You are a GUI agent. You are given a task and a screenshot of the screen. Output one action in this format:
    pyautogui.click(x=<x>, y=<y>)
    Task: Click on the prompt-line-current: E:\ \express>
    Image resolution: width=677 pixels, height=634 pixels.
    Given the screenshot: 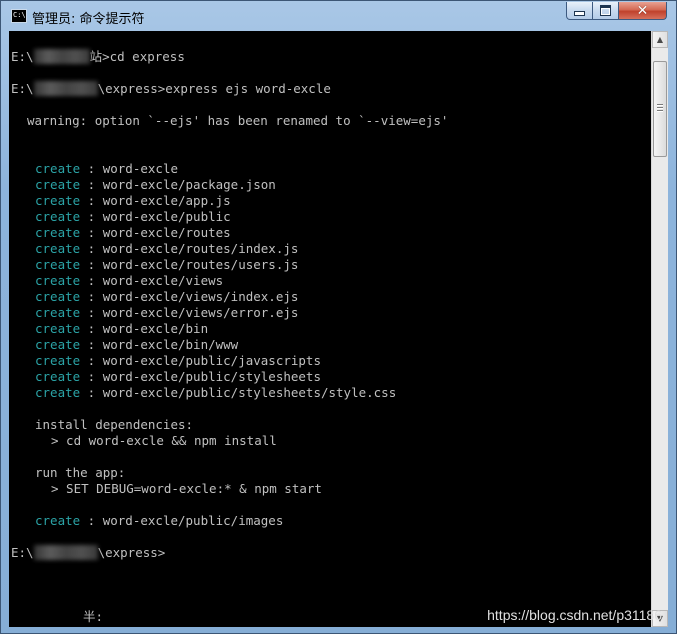 What is the action you would take?
    pyautogui.click(x=88, y=553)
    